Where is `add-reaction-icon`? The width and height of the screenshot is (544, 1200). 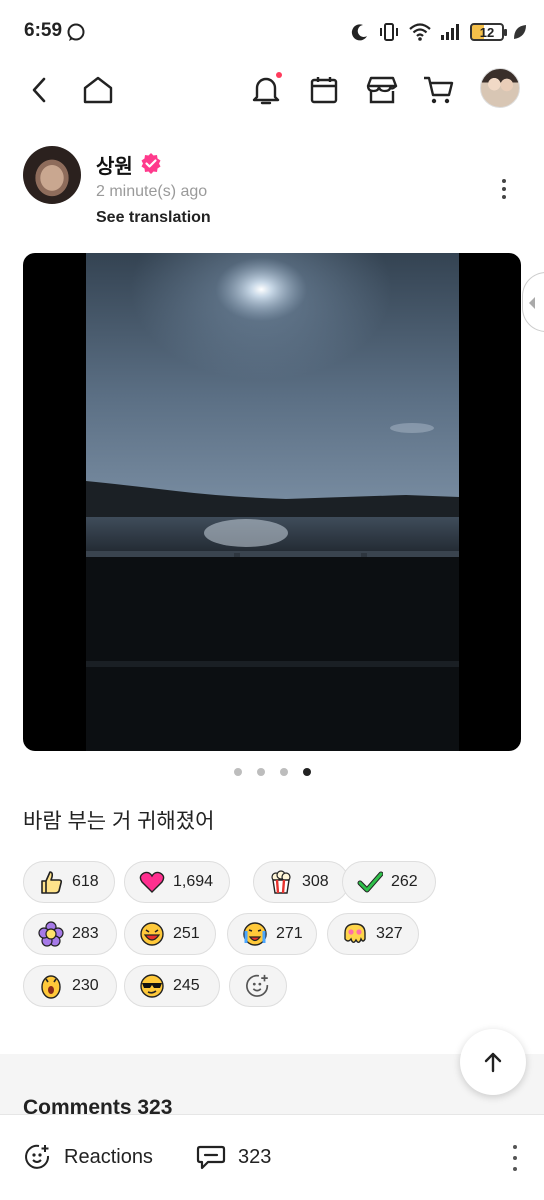 add-reaction-icon is located at coordinates (37, 1156).